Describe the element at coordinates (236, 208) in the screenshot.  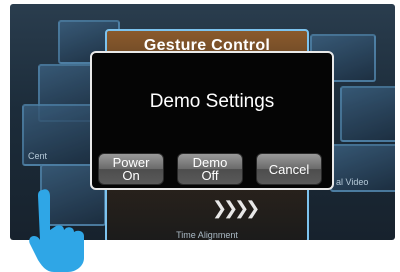
I see `arrows-icon: ❯❯❯❯` at that location.